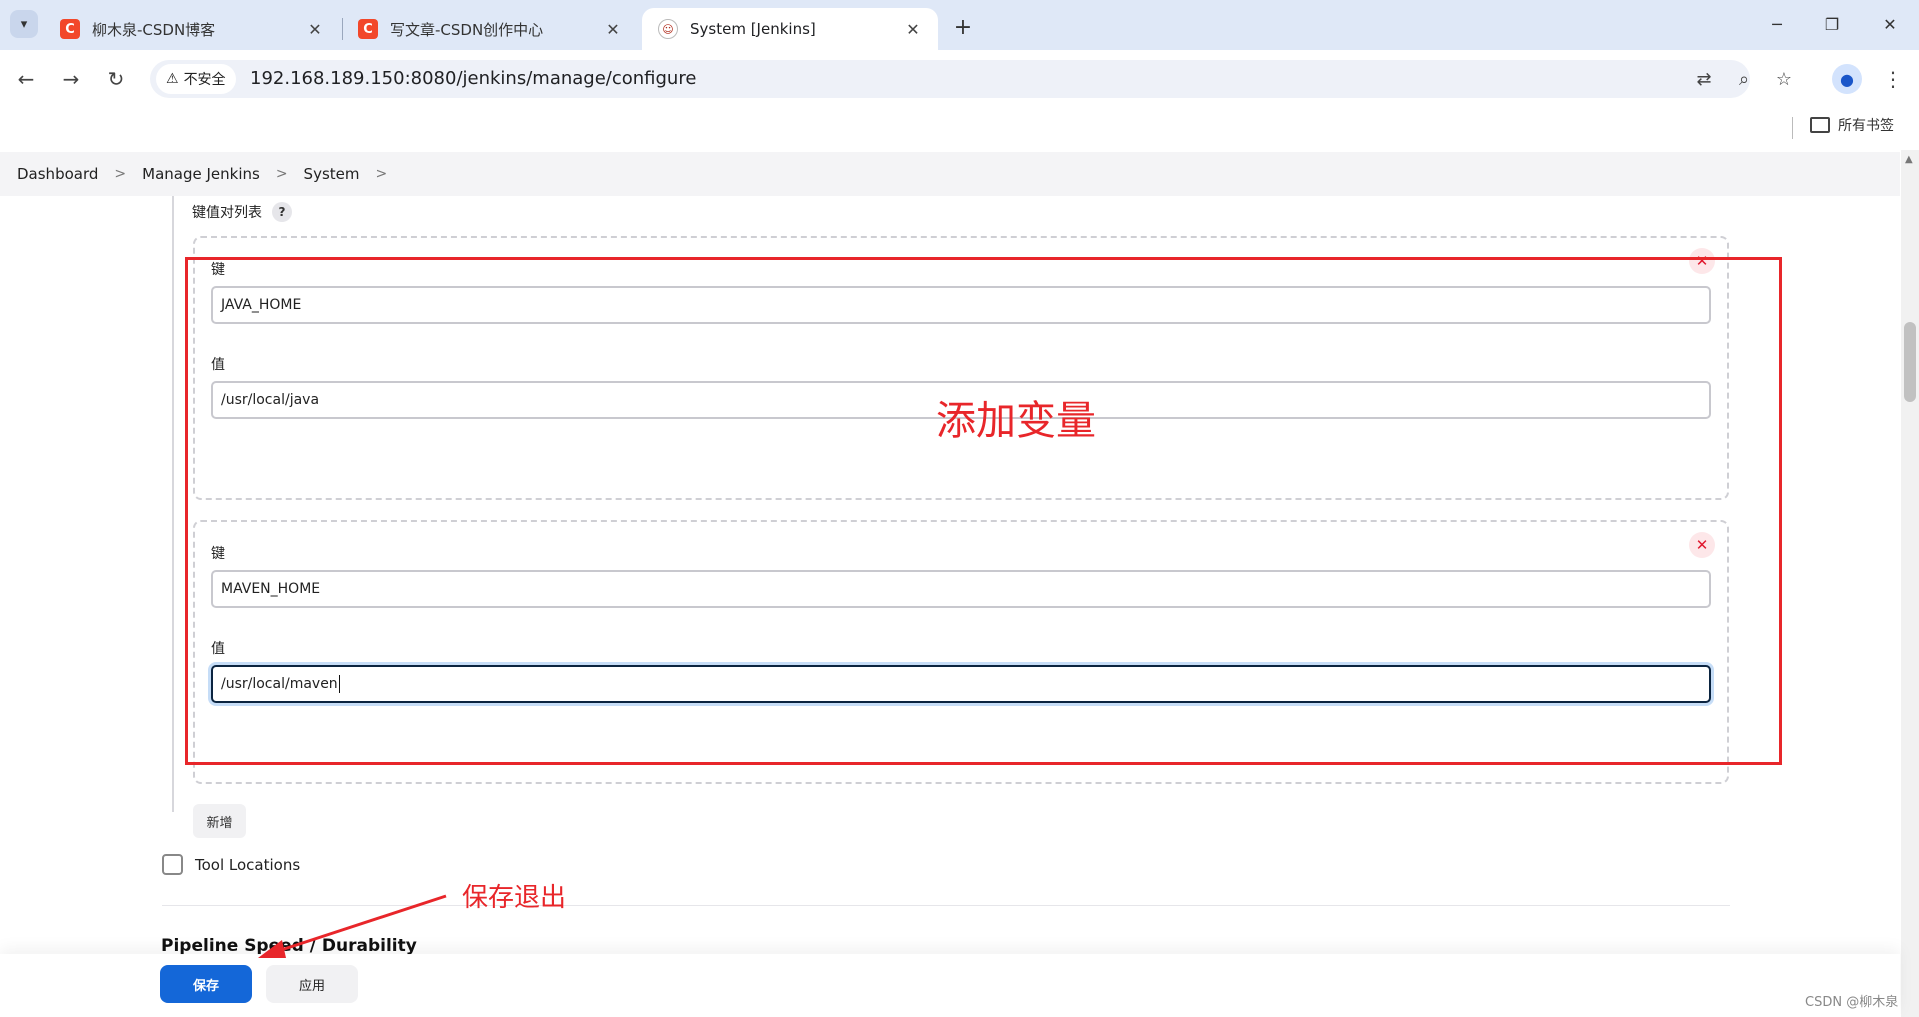 Image resolution: width=1919 pixels, height=1017 pixels. Describe the element at coordinates (668, 29) in the screenshot. I see `jenkins-icon: ☺` at that location.